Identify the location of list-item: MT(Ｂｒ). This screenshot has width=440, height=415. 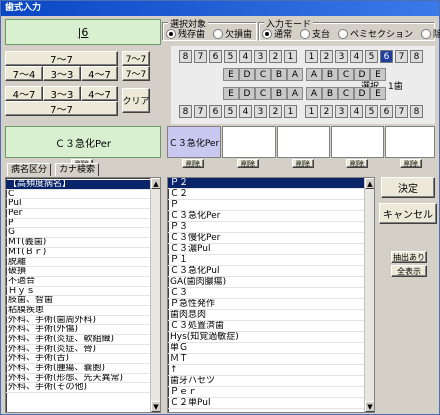
(78, 253).